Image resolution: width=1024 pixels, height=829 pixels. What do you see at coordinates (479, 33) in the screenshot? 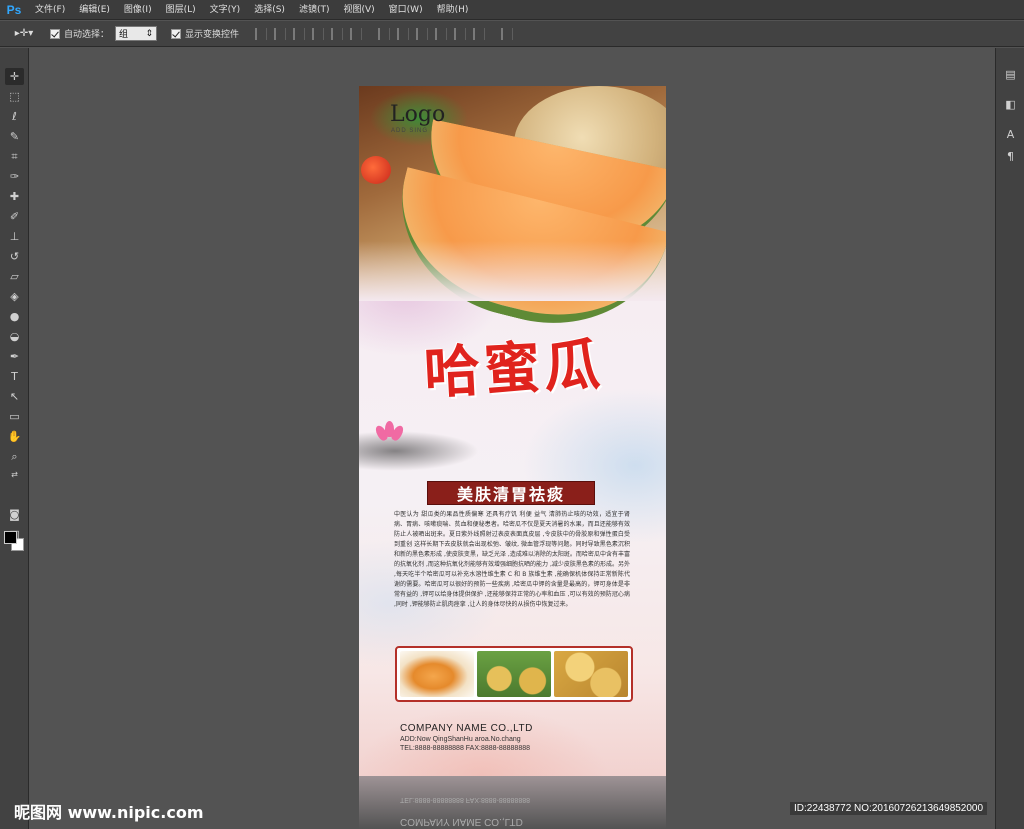
I see `distribute-right-icon` at bounding box center [479, 33].